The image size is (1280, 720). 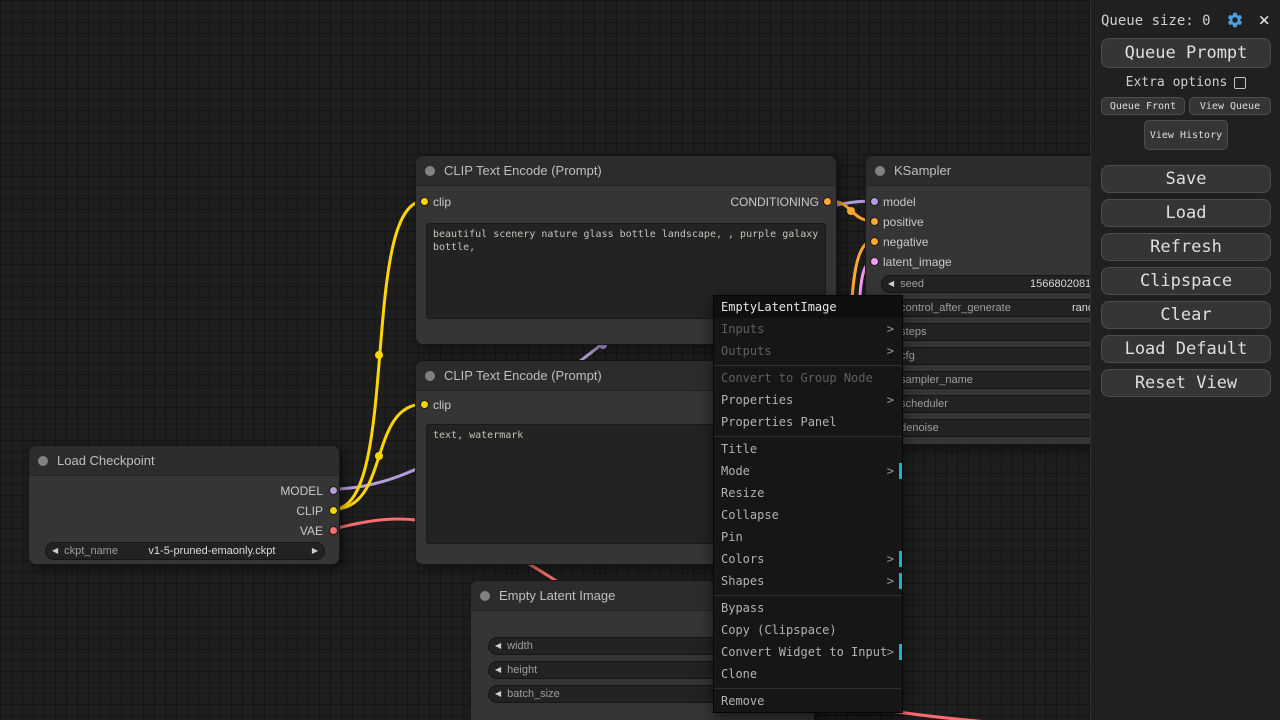 I want to click on menu-item-bypass: Bypass, so click(x=808, y=608).